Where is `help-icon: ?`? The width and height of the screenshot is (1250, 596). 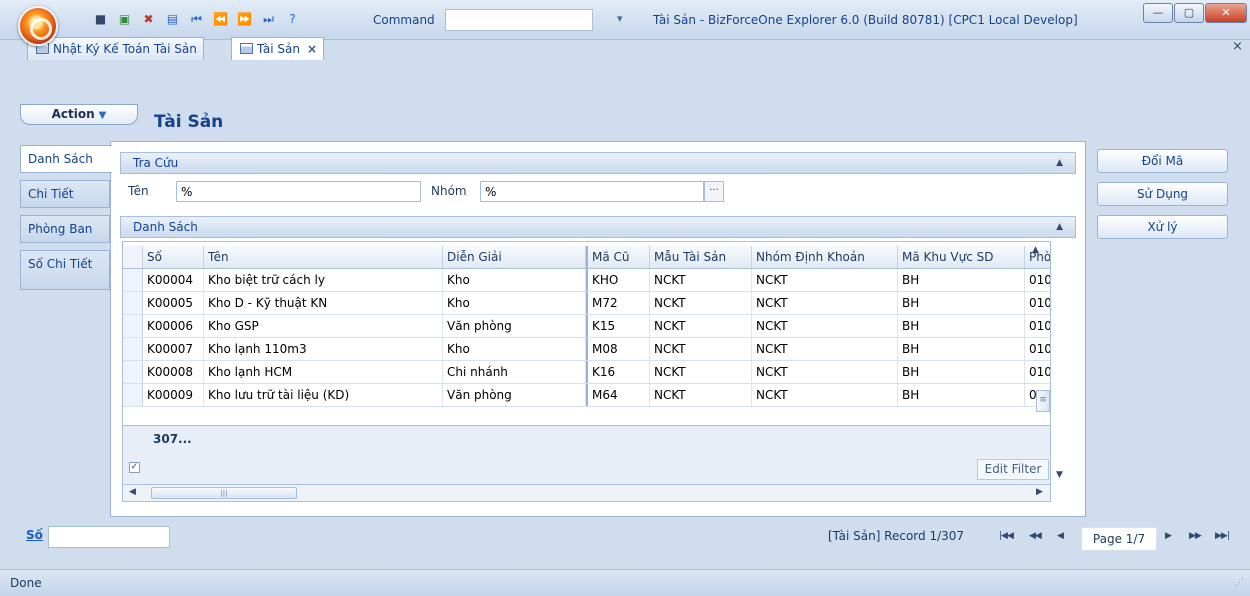
help-icon: ? is located at coordinates (292, 19).